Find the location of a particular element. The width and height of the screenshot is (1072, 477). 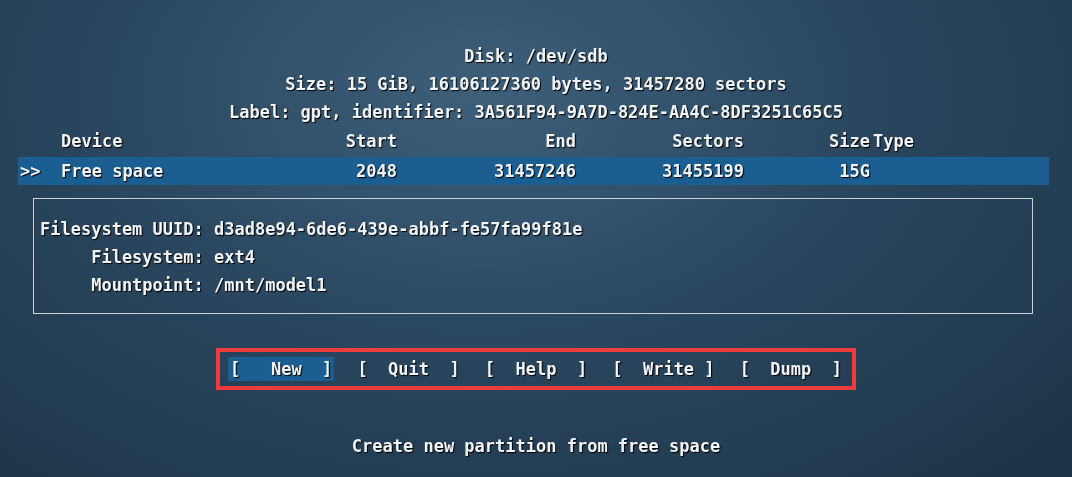

menu-button: [ Write ] is located at coordinates (663, 369).